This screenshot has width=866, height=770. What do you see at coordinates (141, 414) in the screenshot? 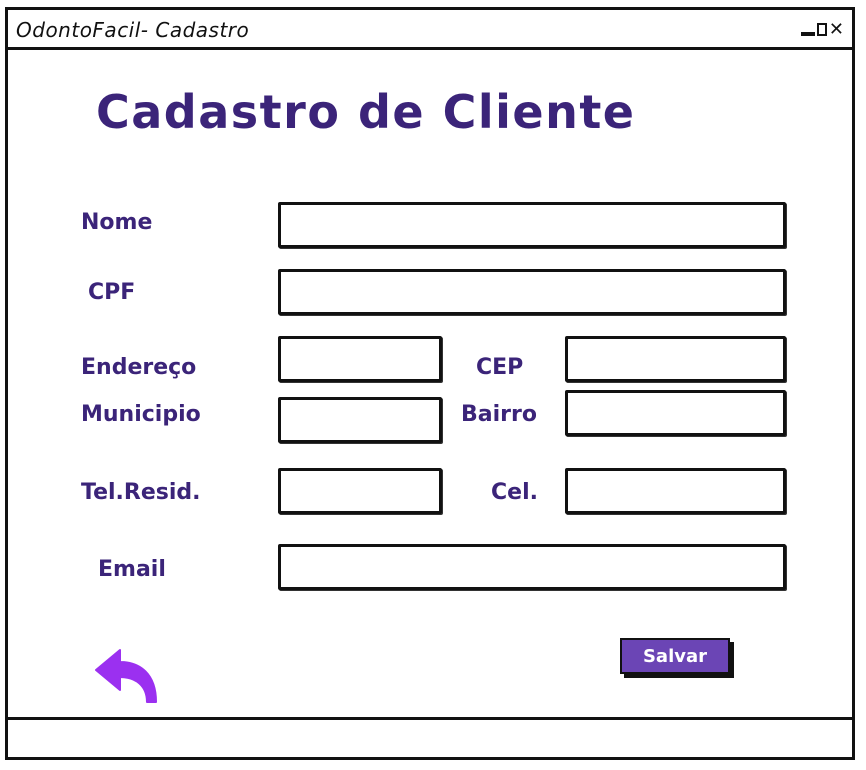
I see `municipio-label: Municipio` at bounding box center [141, 414].